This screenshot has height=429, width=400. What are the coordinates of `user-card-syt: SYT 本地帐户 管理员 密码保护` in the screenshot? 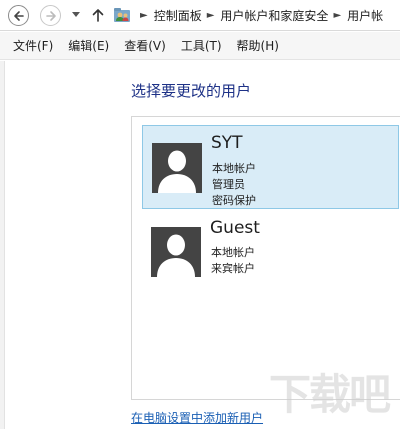 It's located at (270, 167).